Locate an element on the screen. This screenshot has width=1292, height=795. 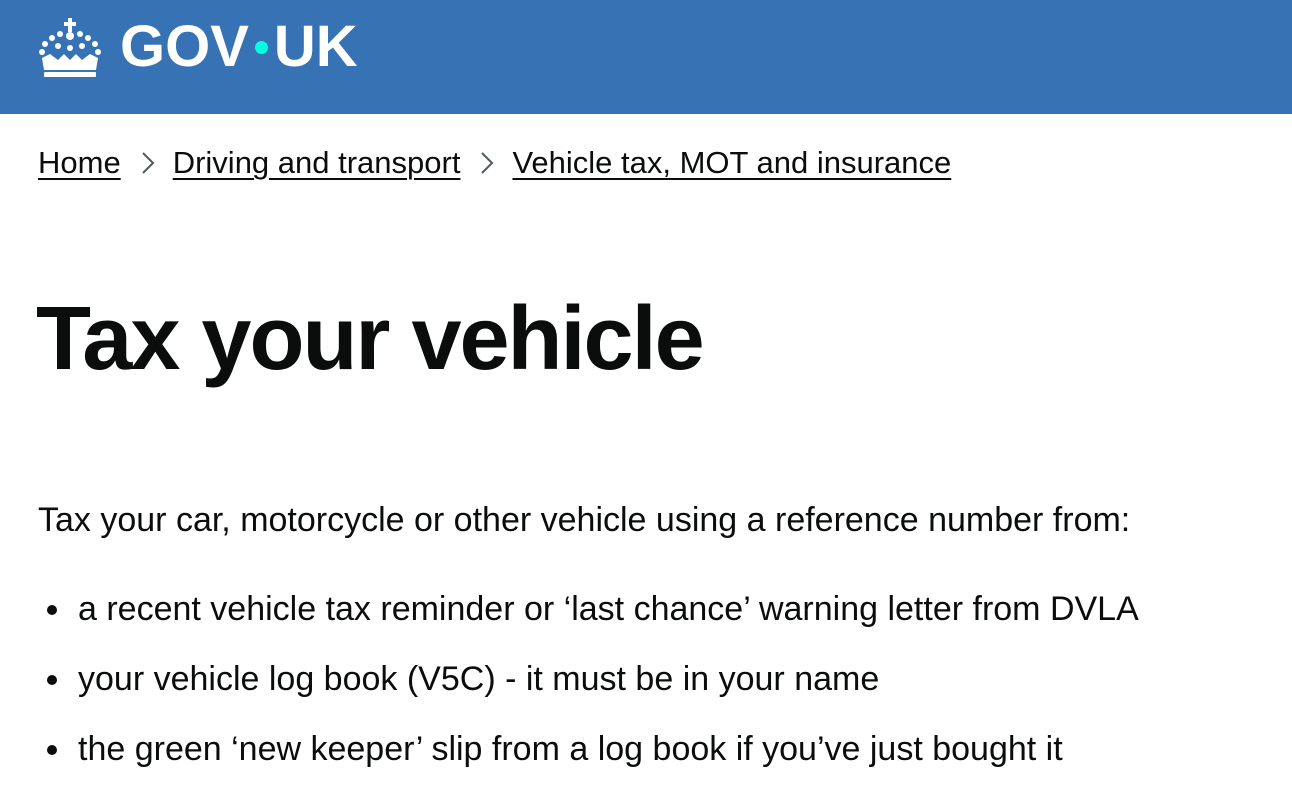
site-header: GOV UK is located at coordinates (646, 57).